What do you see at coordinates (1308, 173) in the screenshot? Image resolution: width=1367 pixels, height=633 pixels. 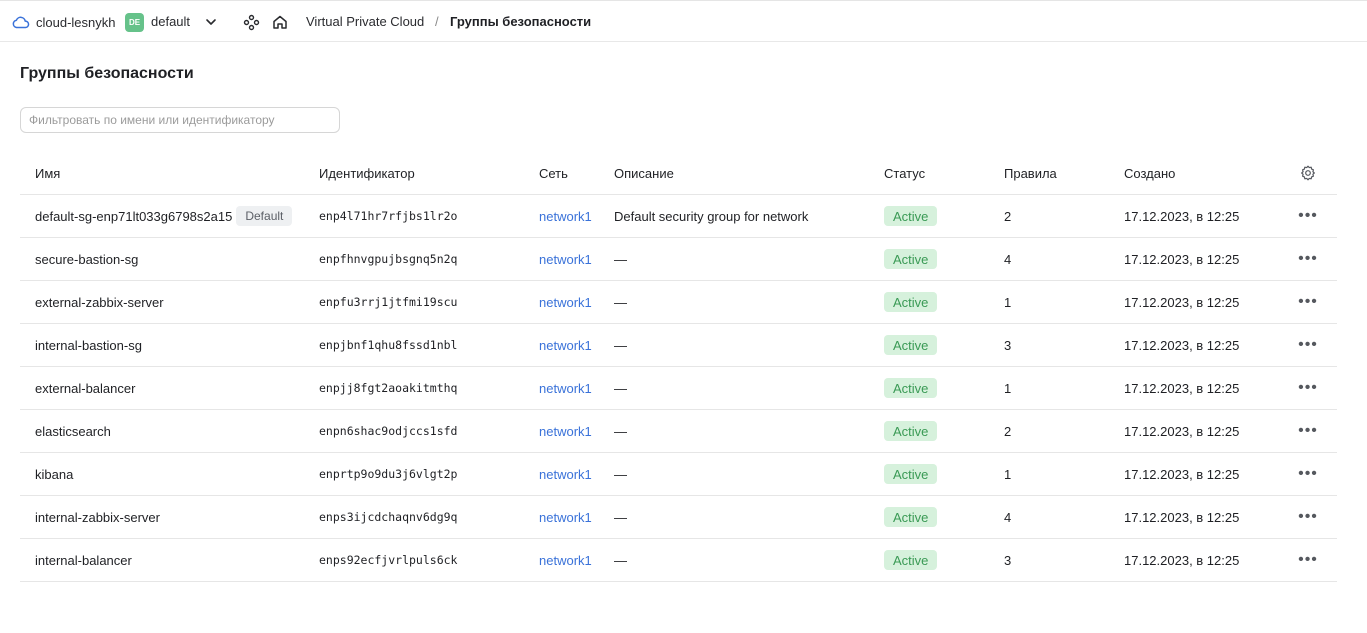 I see `table-settings-button` at bounding box center [1308, 173].